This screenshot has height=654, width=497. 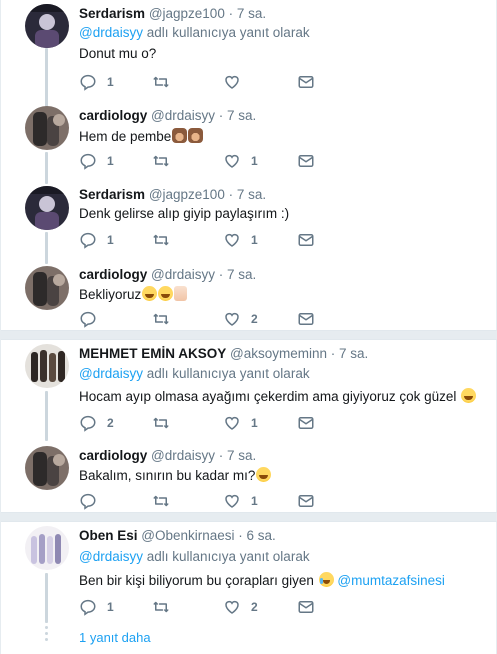 I want to click on tweet-actions: 1 2, so click(x=199, y=607).